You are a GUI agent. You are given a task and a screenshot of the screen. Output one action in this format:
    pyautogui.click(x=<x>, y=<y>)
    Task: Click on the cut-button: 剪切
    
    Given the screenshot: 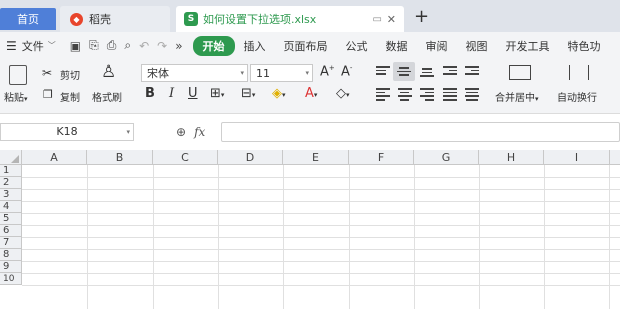 What is the action you would take?
    pyautogui.click(x=70, y=74)
    